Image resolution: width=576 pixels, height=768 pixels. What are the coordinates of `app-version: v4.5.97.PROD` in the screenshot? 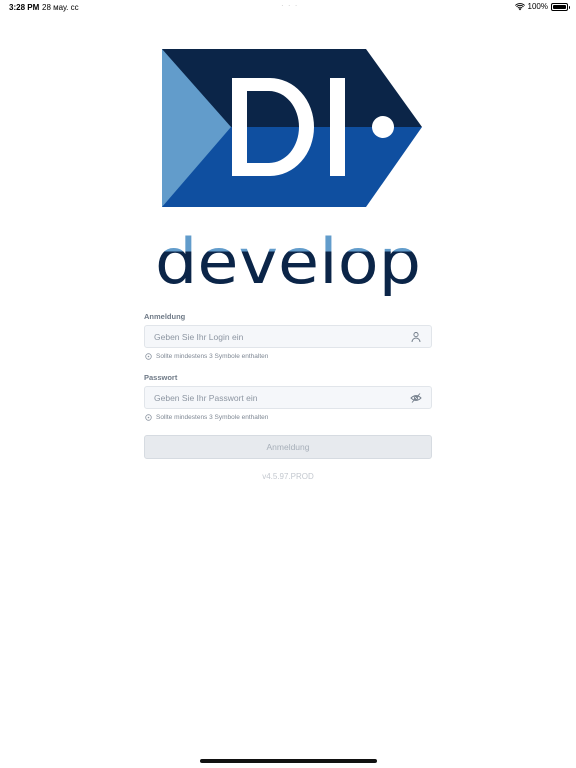 It's located at (288, 476).